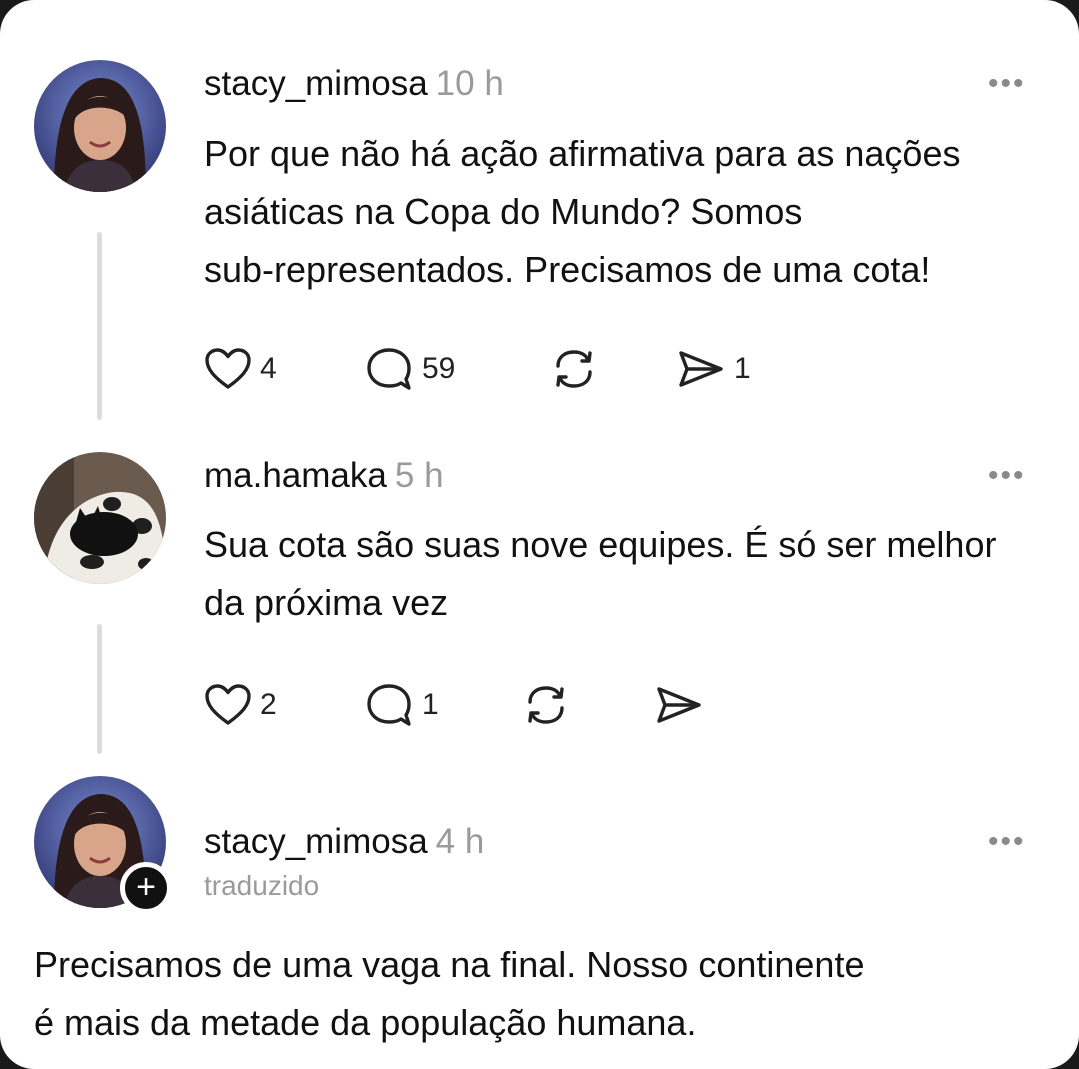 This screenshot has height=1069, width=1079. I want to click on share-button: 1, so click(713, 369).